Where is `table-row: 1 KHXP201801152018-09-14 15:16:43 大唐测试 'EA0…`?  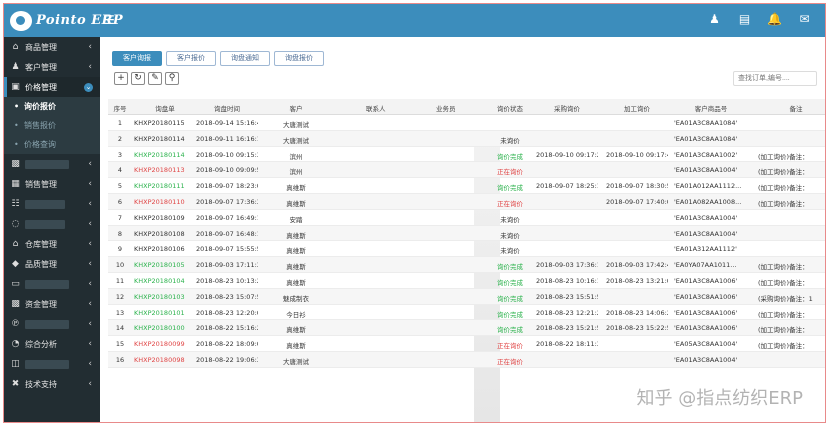 table-row: 1 KHXP201801152018-09-14 15:16:43 大唐测试 'EA0… is located at coordinates (466, 123).